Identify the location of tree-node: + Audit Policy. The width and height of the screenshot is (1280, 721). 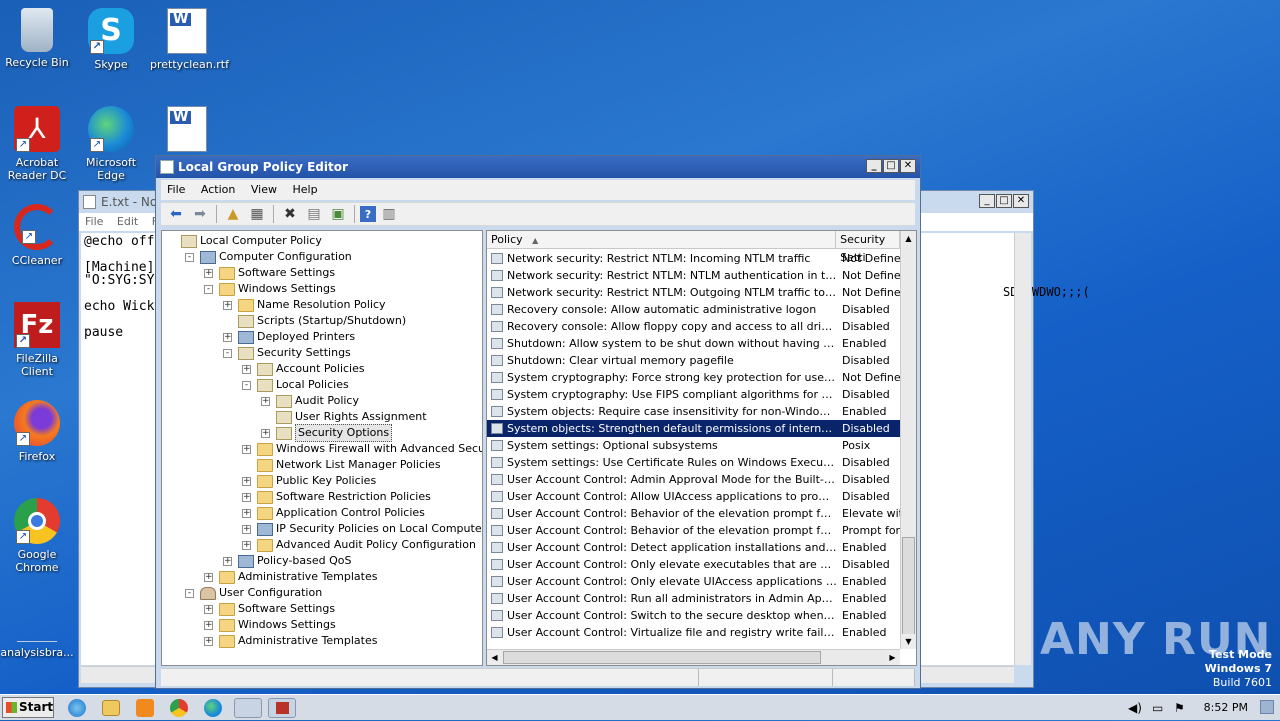
(310, 401).